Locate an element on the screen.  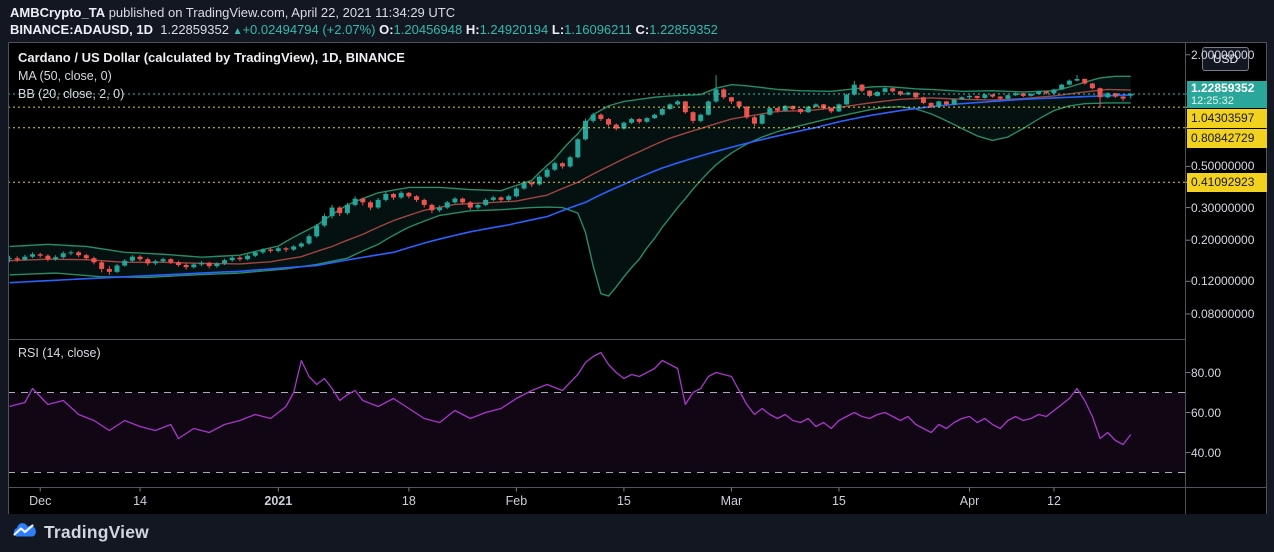
price-axis-label: 0.30000000 is located at coordinates (1223, 207).